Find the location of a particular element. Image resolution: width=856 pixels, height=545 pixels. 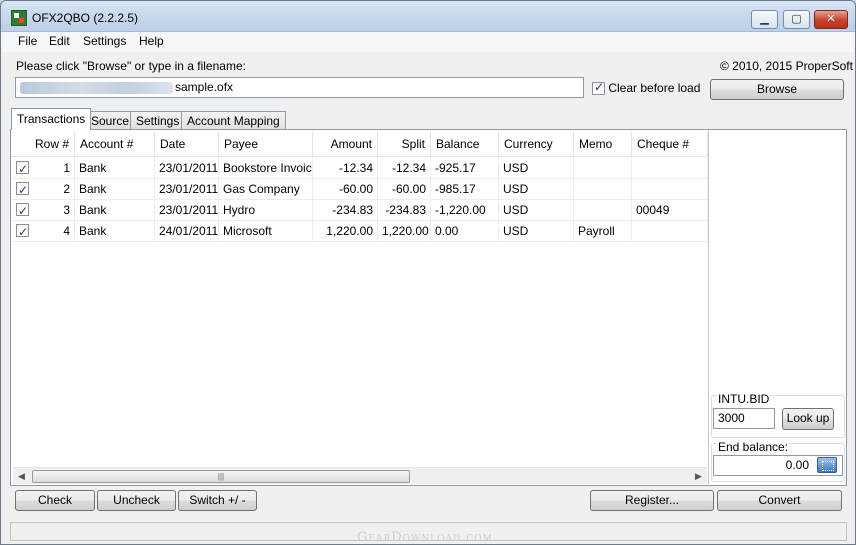

maximize-button: ▢ is located at coordinates (796, 19).